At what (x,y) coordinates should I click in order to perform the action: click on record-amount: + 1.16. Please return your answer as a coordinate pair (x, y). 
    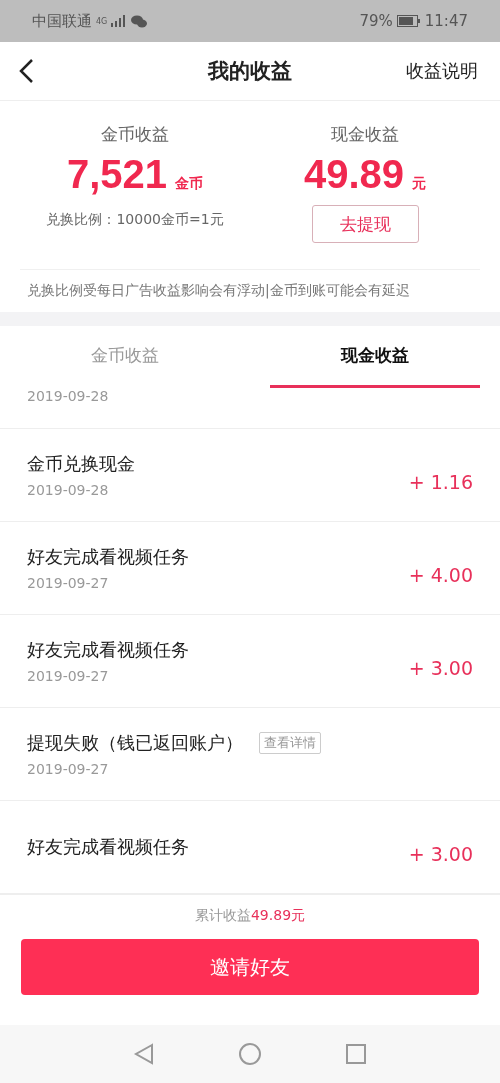
    Looking at the image, I should click on (440, 482).